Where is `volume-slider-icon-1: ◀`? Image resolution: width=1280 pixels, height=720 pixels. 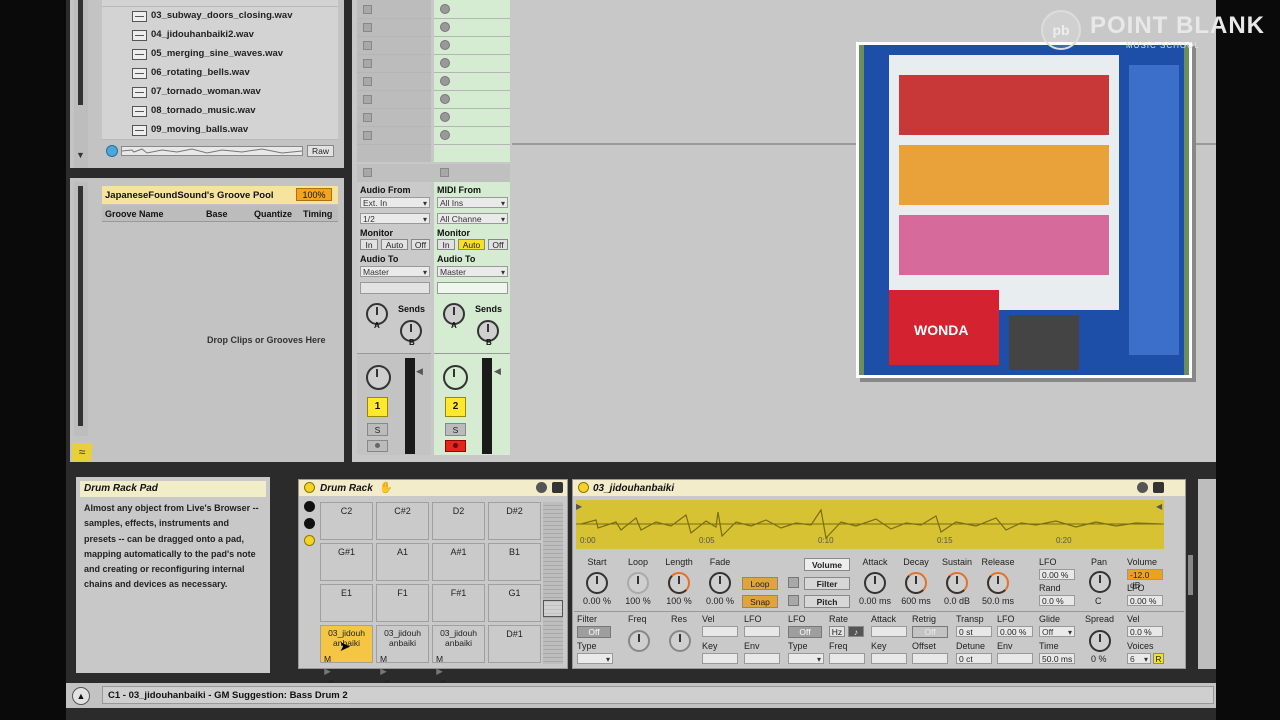 volume-slider-icon-1: ◀ is located at coordinates (419, 371).